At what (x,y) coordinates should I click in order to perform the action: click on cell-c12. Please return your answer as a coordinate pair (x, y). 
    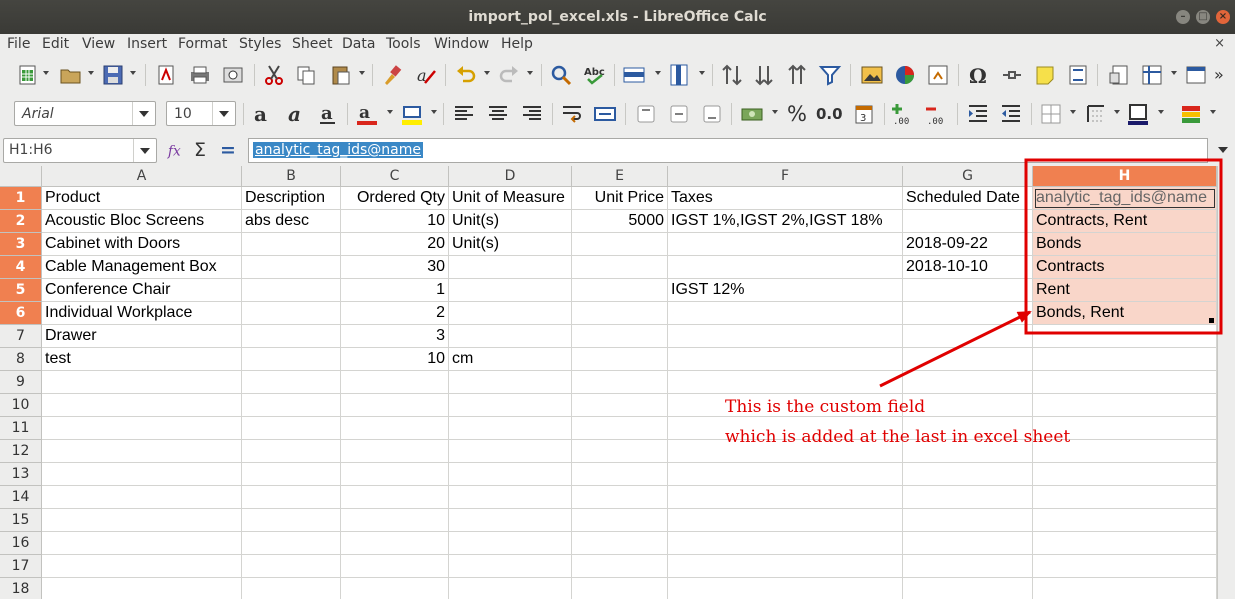
    Looking at the image, I should click on (395, 451).